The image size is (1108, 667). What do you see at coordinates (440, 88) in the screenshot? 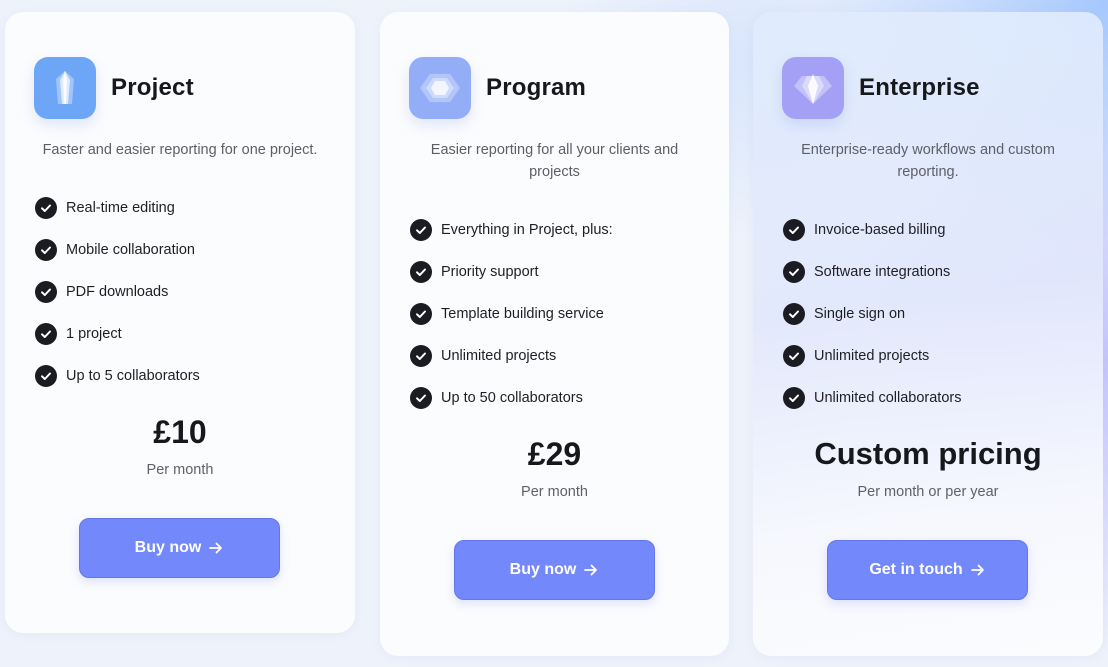
I see `hexagon-gem-icon` at bounding box center [440, 88].